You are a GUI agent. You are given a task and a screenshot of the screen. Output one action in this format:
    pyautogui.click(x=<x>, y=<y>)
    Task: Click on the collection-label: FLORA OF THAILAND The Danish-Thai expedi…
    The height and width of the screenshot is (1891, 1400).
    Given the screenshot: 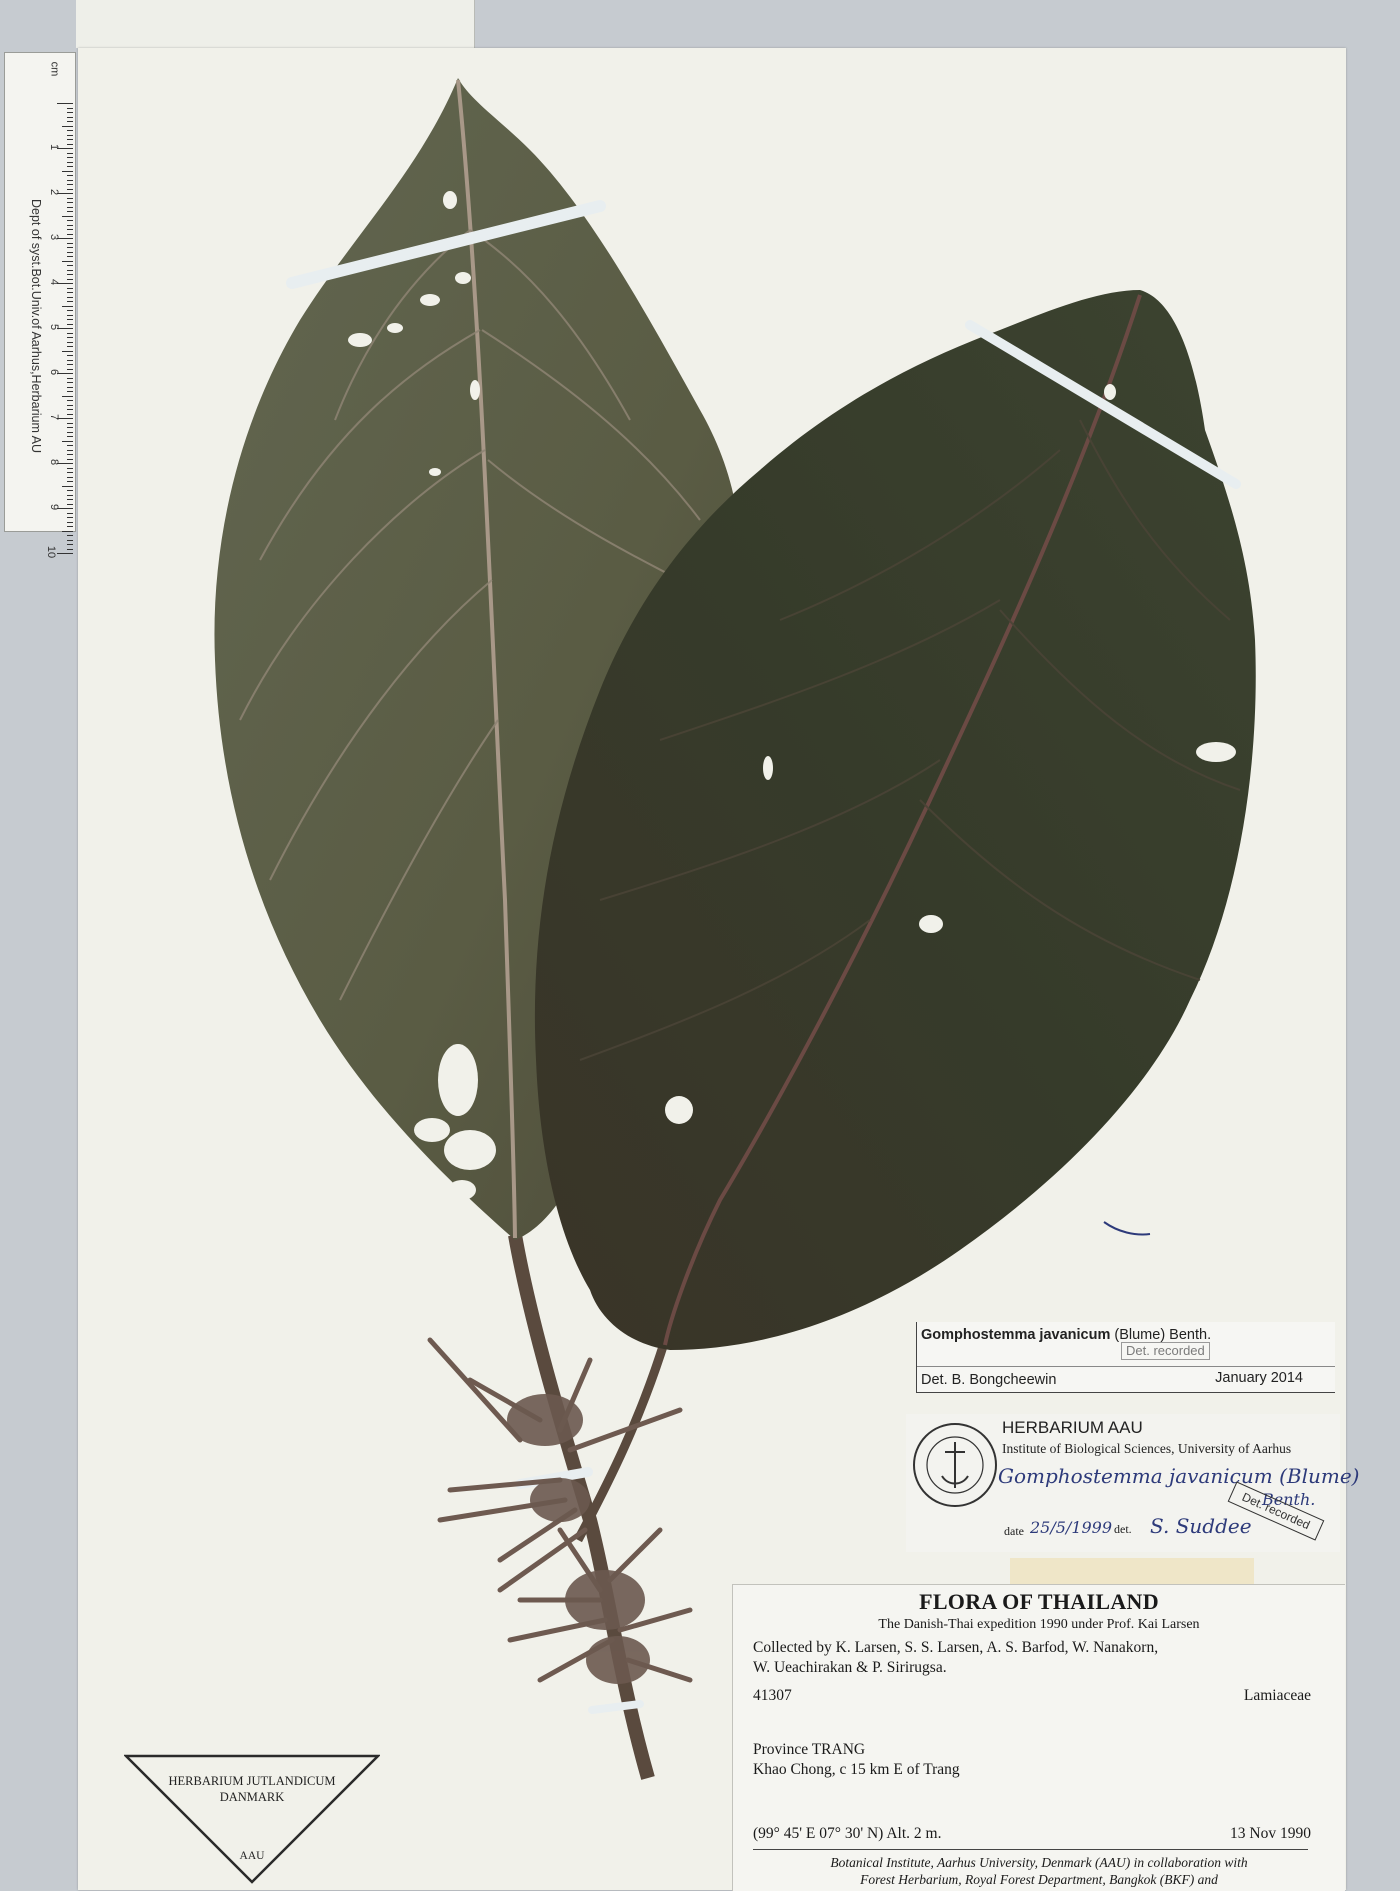 What is the action you would take?
    pyautogui.click(x=1038, y=1737)
    